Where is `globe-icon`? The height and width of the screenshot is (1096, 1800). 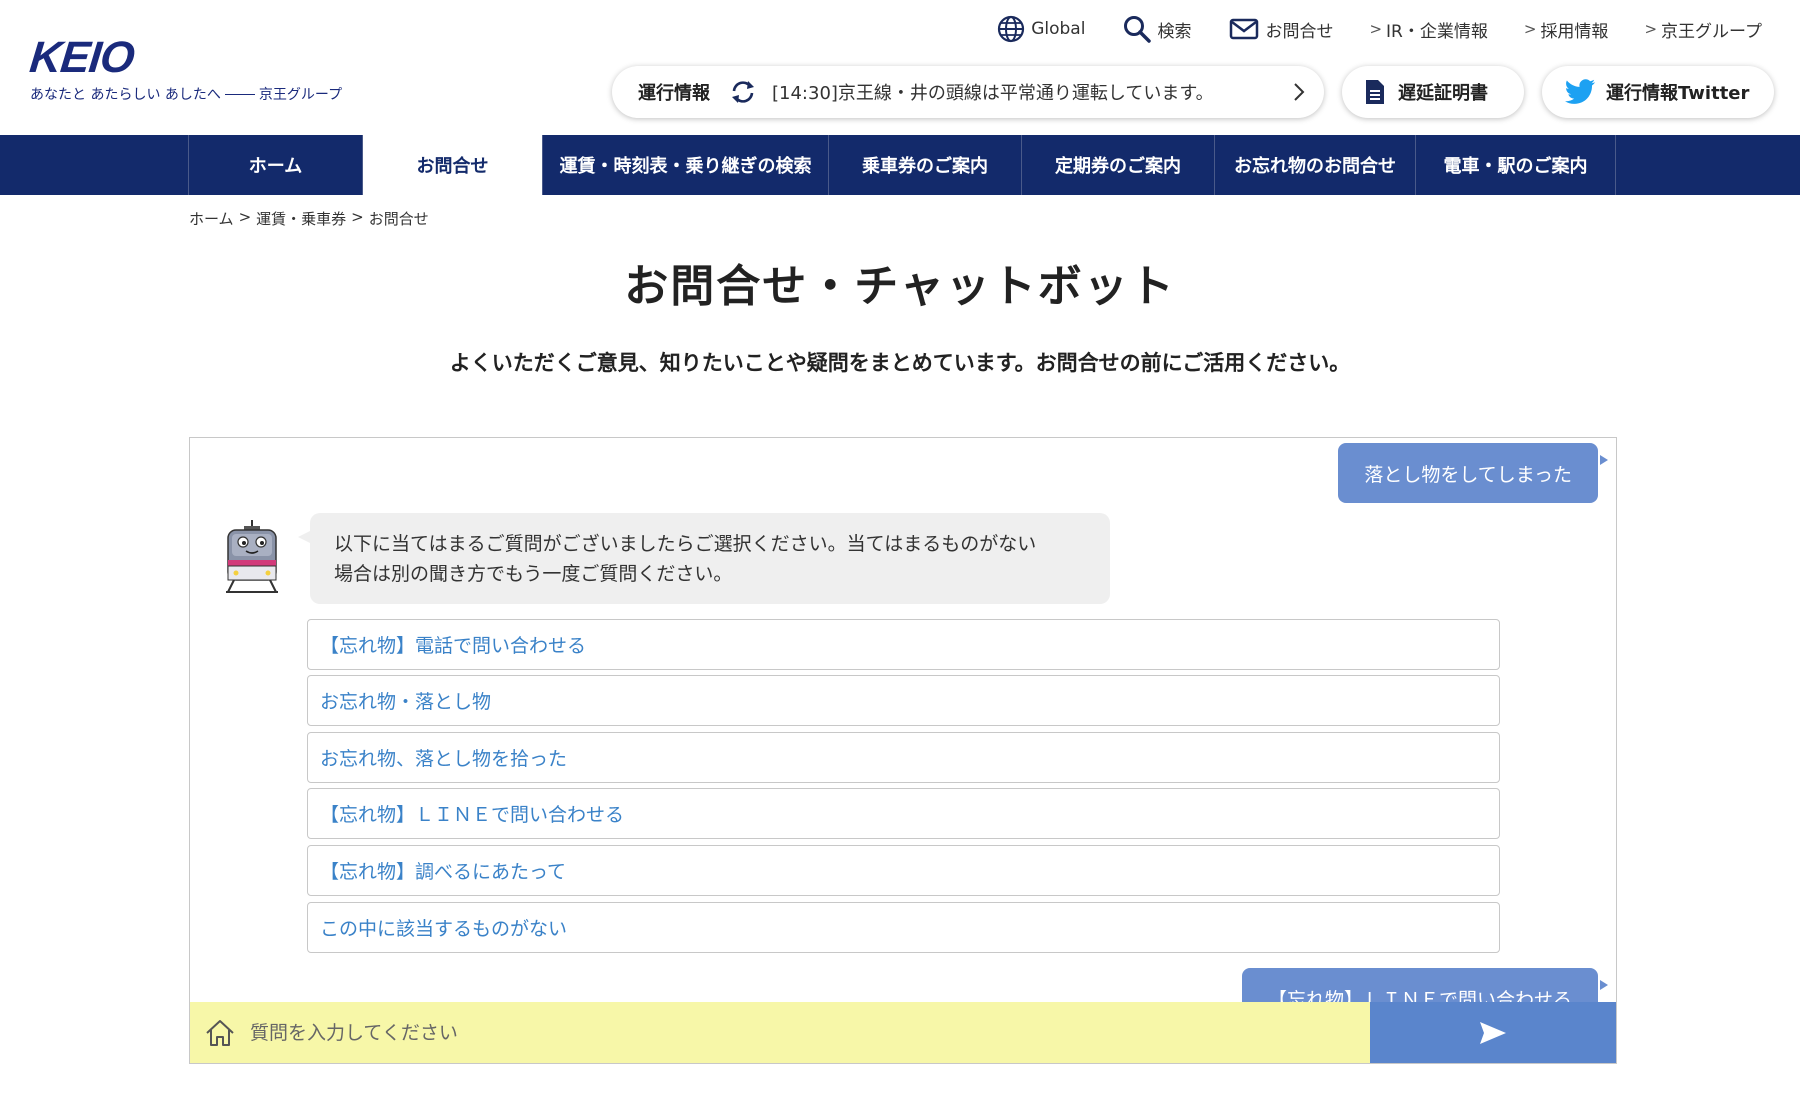
globe-icon is located at coordinates (1011, 29).